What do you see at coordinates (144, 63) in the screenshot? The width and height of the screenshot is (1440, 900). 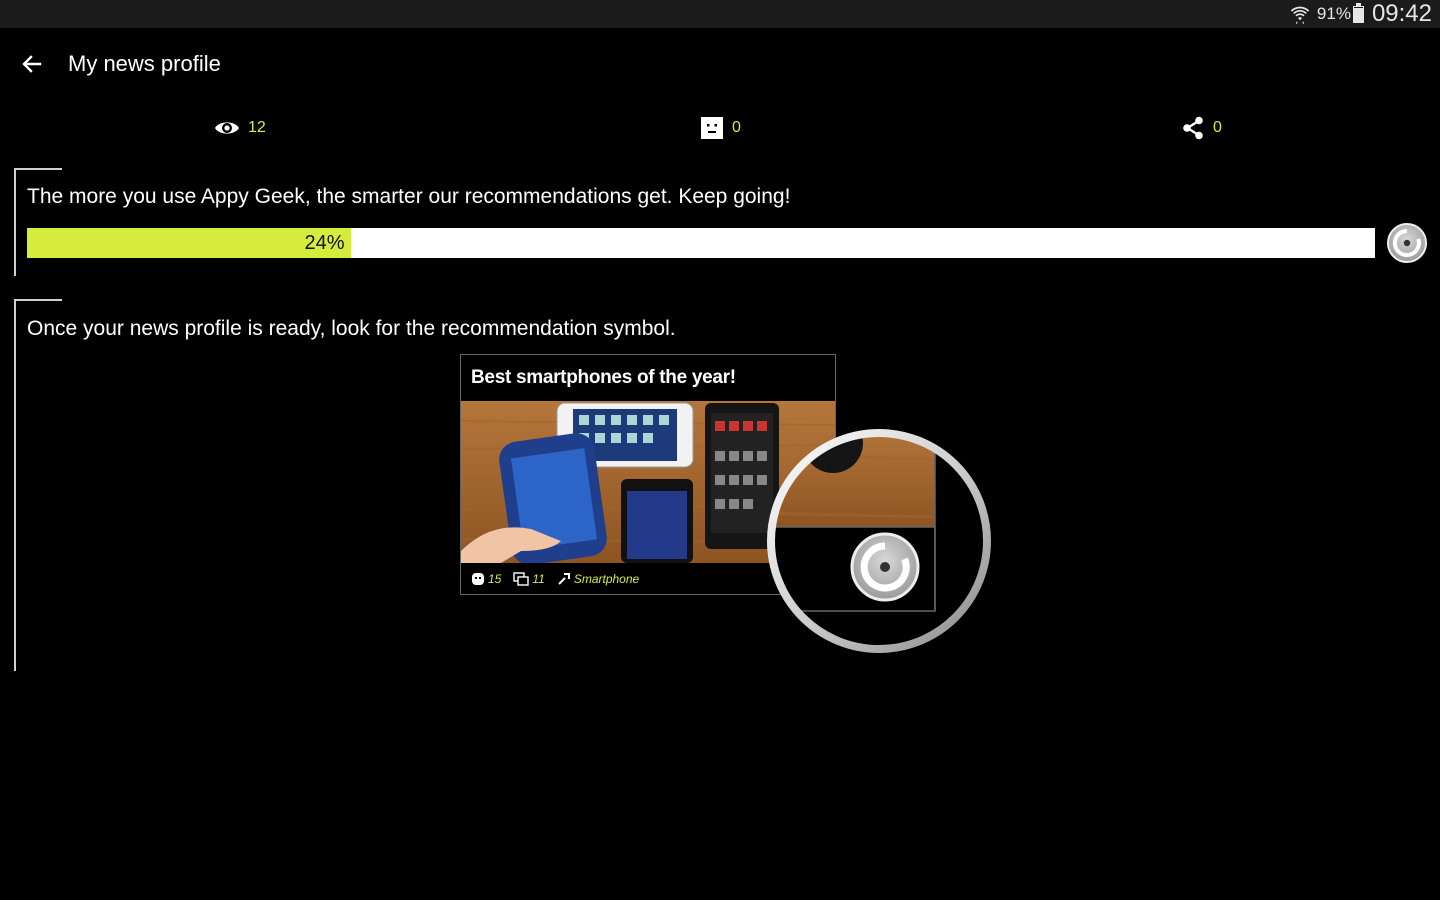 I see `page-title: My news profile` at bounding box center [144, 63].